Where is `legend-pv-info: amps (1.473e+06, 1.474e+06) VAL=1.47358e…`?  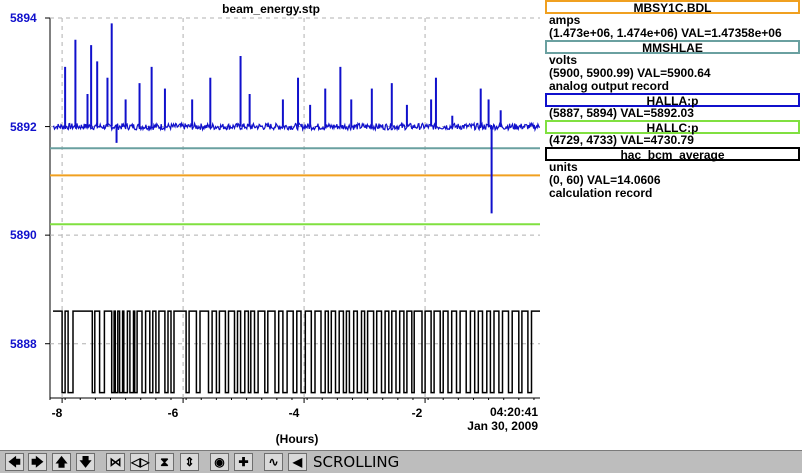
legend-pv-info: amps (1.473e+06, 1.474e+06) VAL=1.47358e… is located at coordinates (673, 27).